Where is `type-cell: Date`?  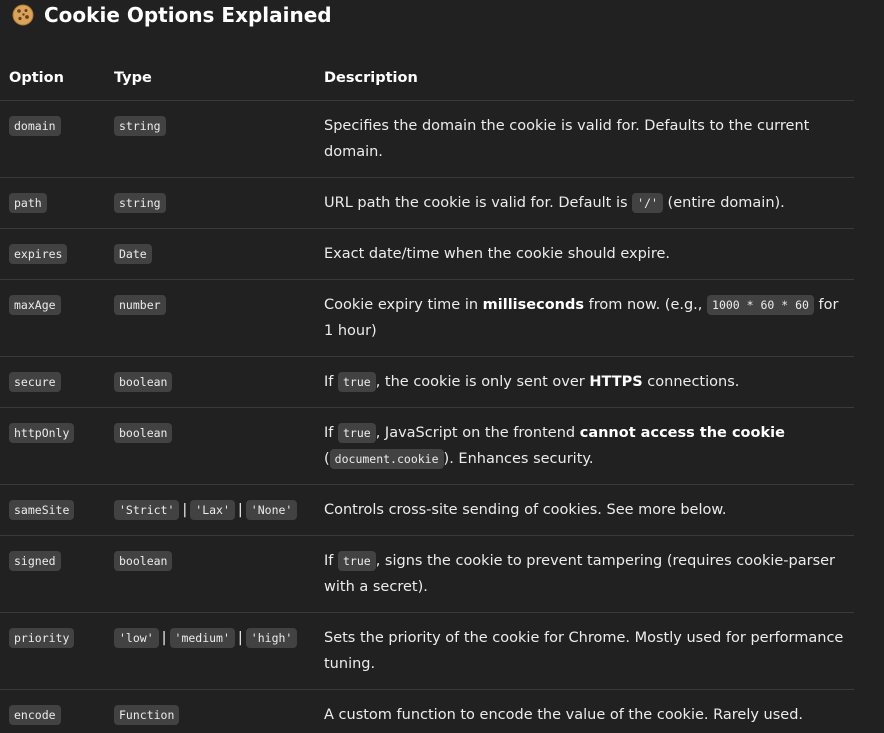 type-cell: Date is located at coordinates (210, 254).